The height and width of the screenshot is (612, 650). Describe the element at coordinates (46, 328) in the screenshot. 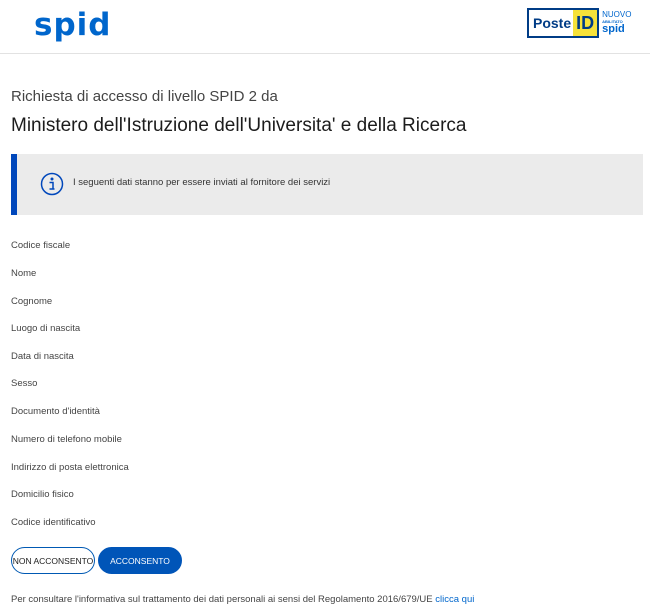

I see `field-luogo-nascita: Luogo di nascita` at that location.